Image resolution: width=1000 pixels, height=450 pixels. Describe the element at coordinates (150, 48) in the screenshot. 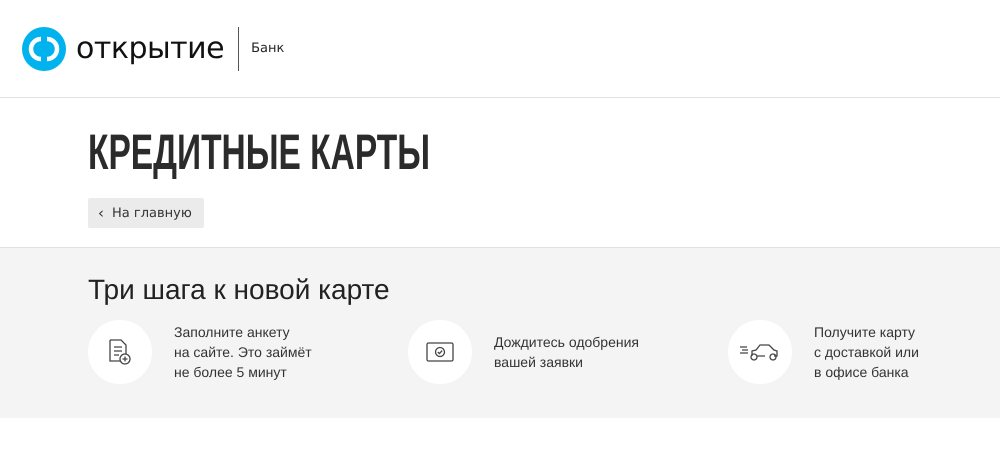

I see `logo-text: открытие` at that location.